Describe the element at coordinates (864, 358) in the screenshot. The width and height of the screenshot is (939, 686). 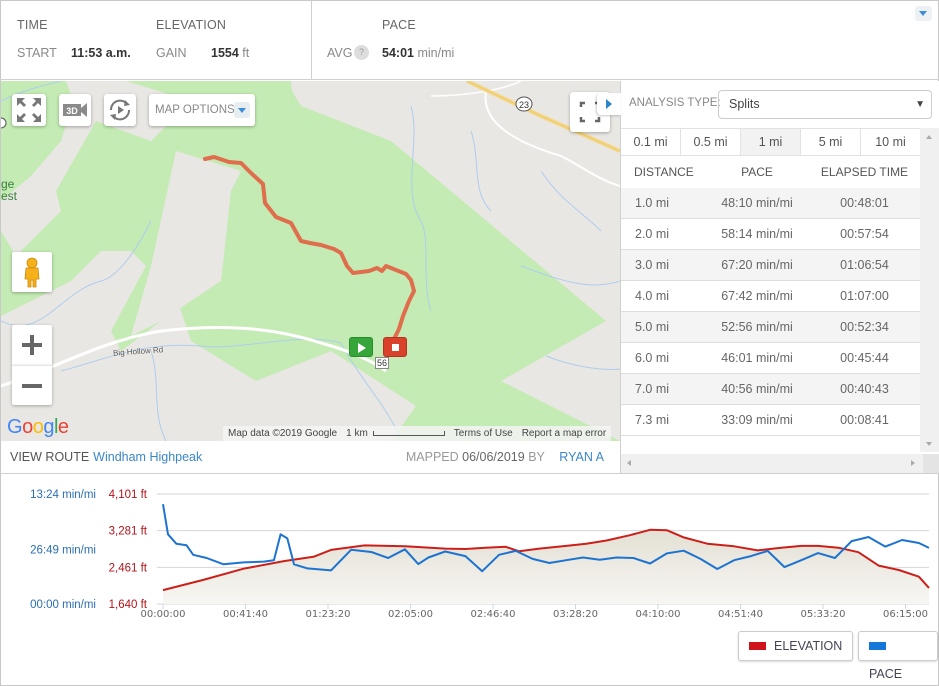
I see `split-elapsed-time: 00:45:44` at that location.